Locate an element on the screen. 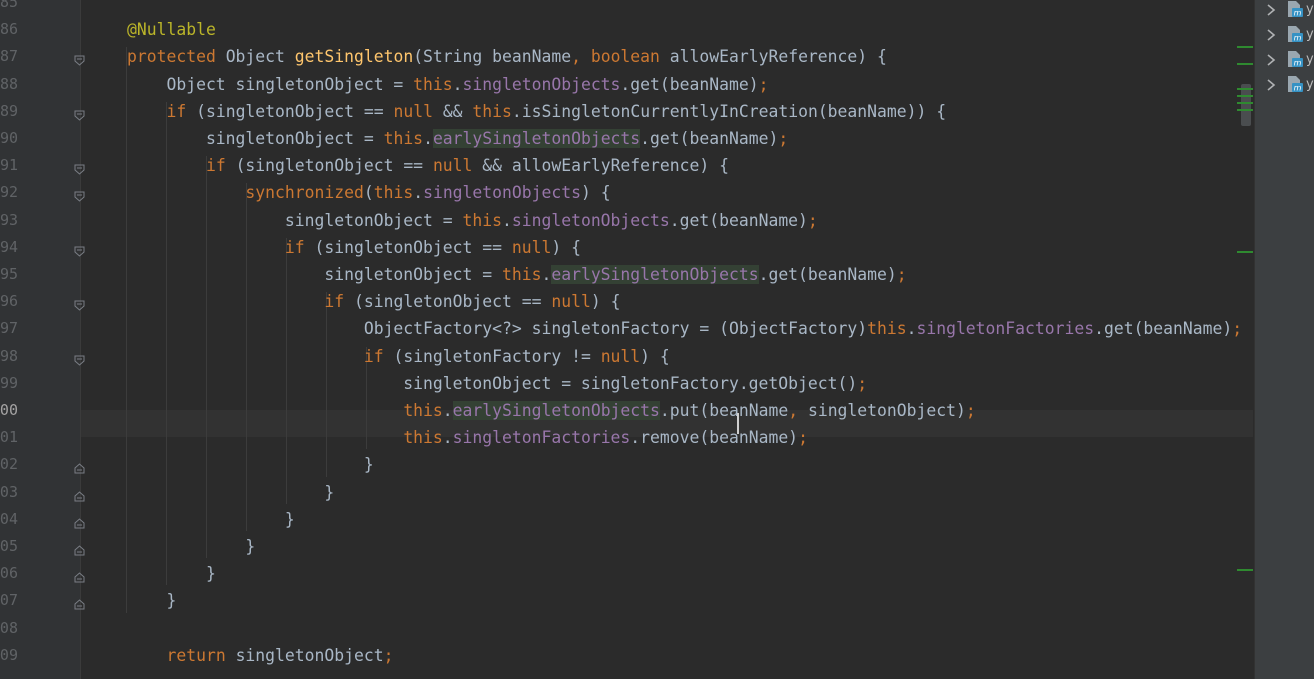 The width and height of the screenshot is (1314, 679). line-number: 106 is located at coordinates (9, 573).